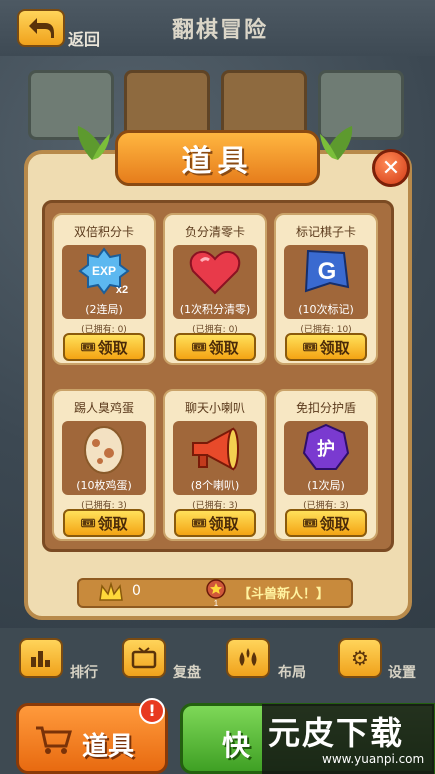 The image size is (435, 774). Describe the element at coordinates (402, 672) in the screenshot. I see `settings-label: 设置` at that location.